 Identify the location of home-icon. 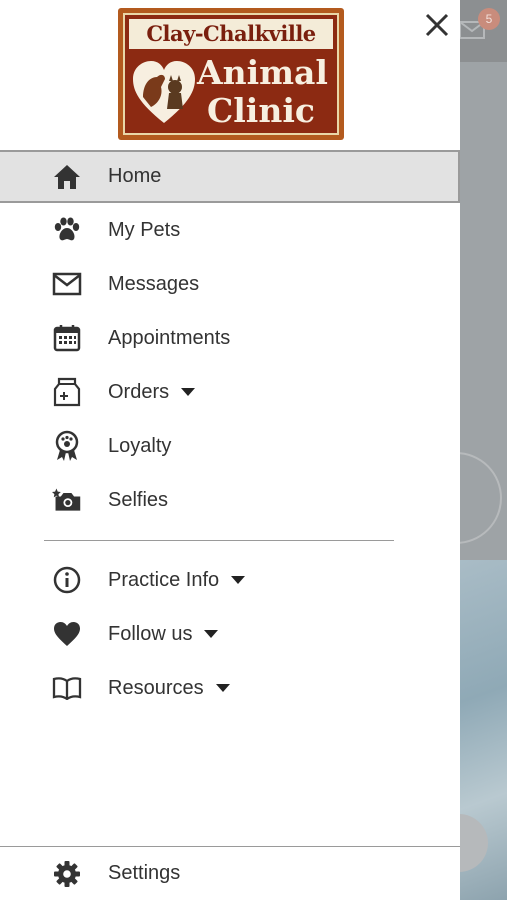
(67, 177).